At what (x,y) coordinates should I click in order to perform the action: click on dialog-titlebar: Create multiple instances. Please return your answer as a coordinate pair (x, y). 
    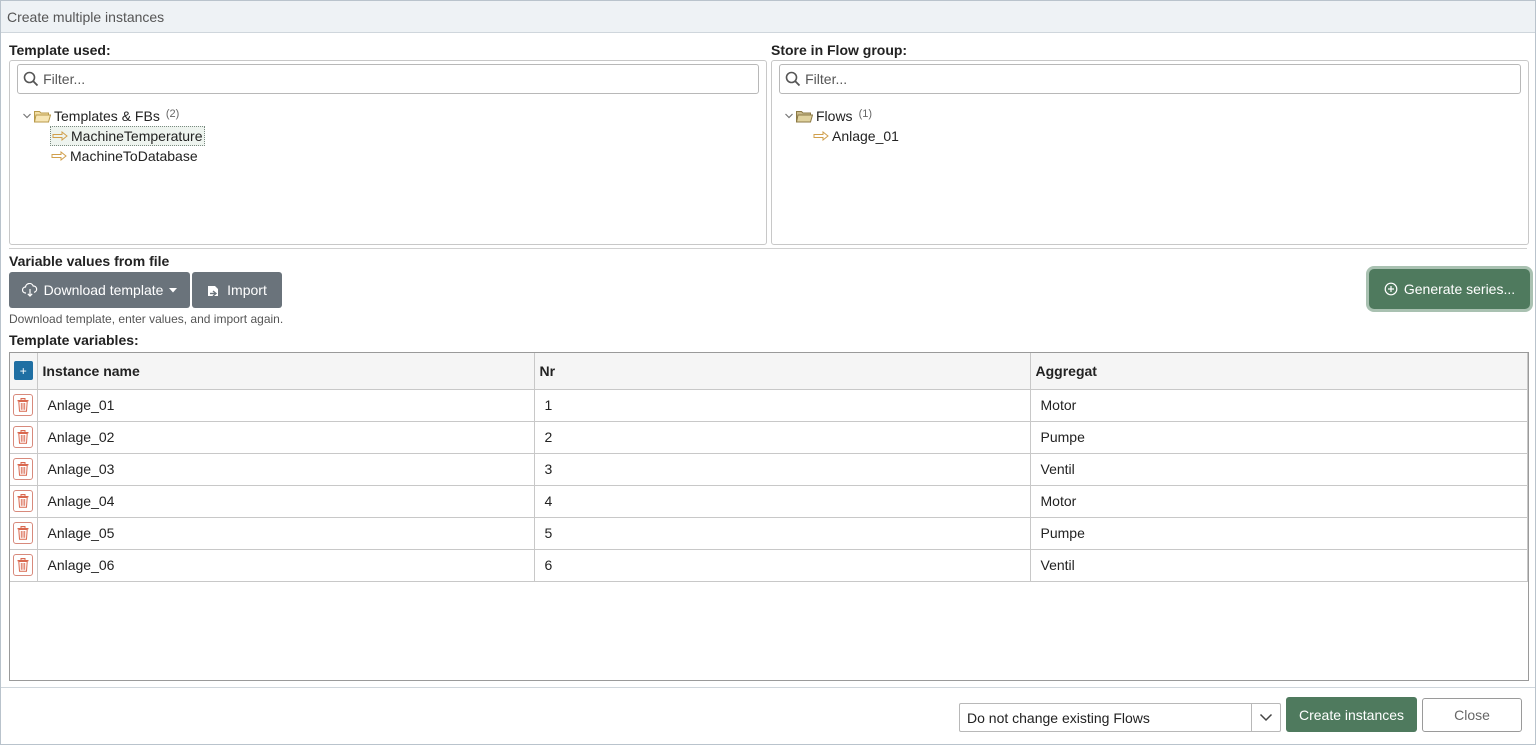
    Looking at the image, I should click on (768, 17).